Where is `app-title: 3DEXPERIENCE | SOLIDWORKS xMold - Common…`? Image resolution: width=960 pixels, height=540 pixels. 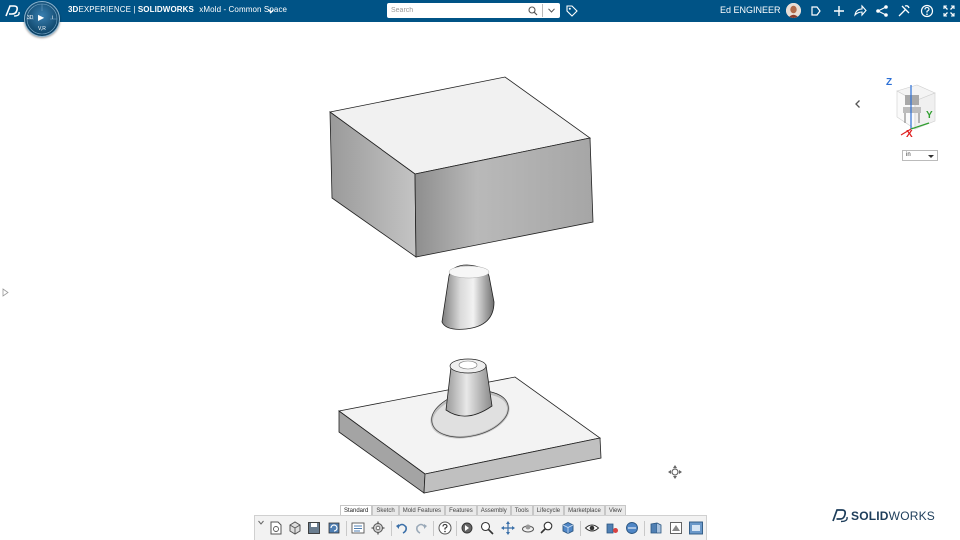
app-title: 3DEXPERIENCE | SOLIDWORKS xMold - Common… is located at coordinates (177, 9).